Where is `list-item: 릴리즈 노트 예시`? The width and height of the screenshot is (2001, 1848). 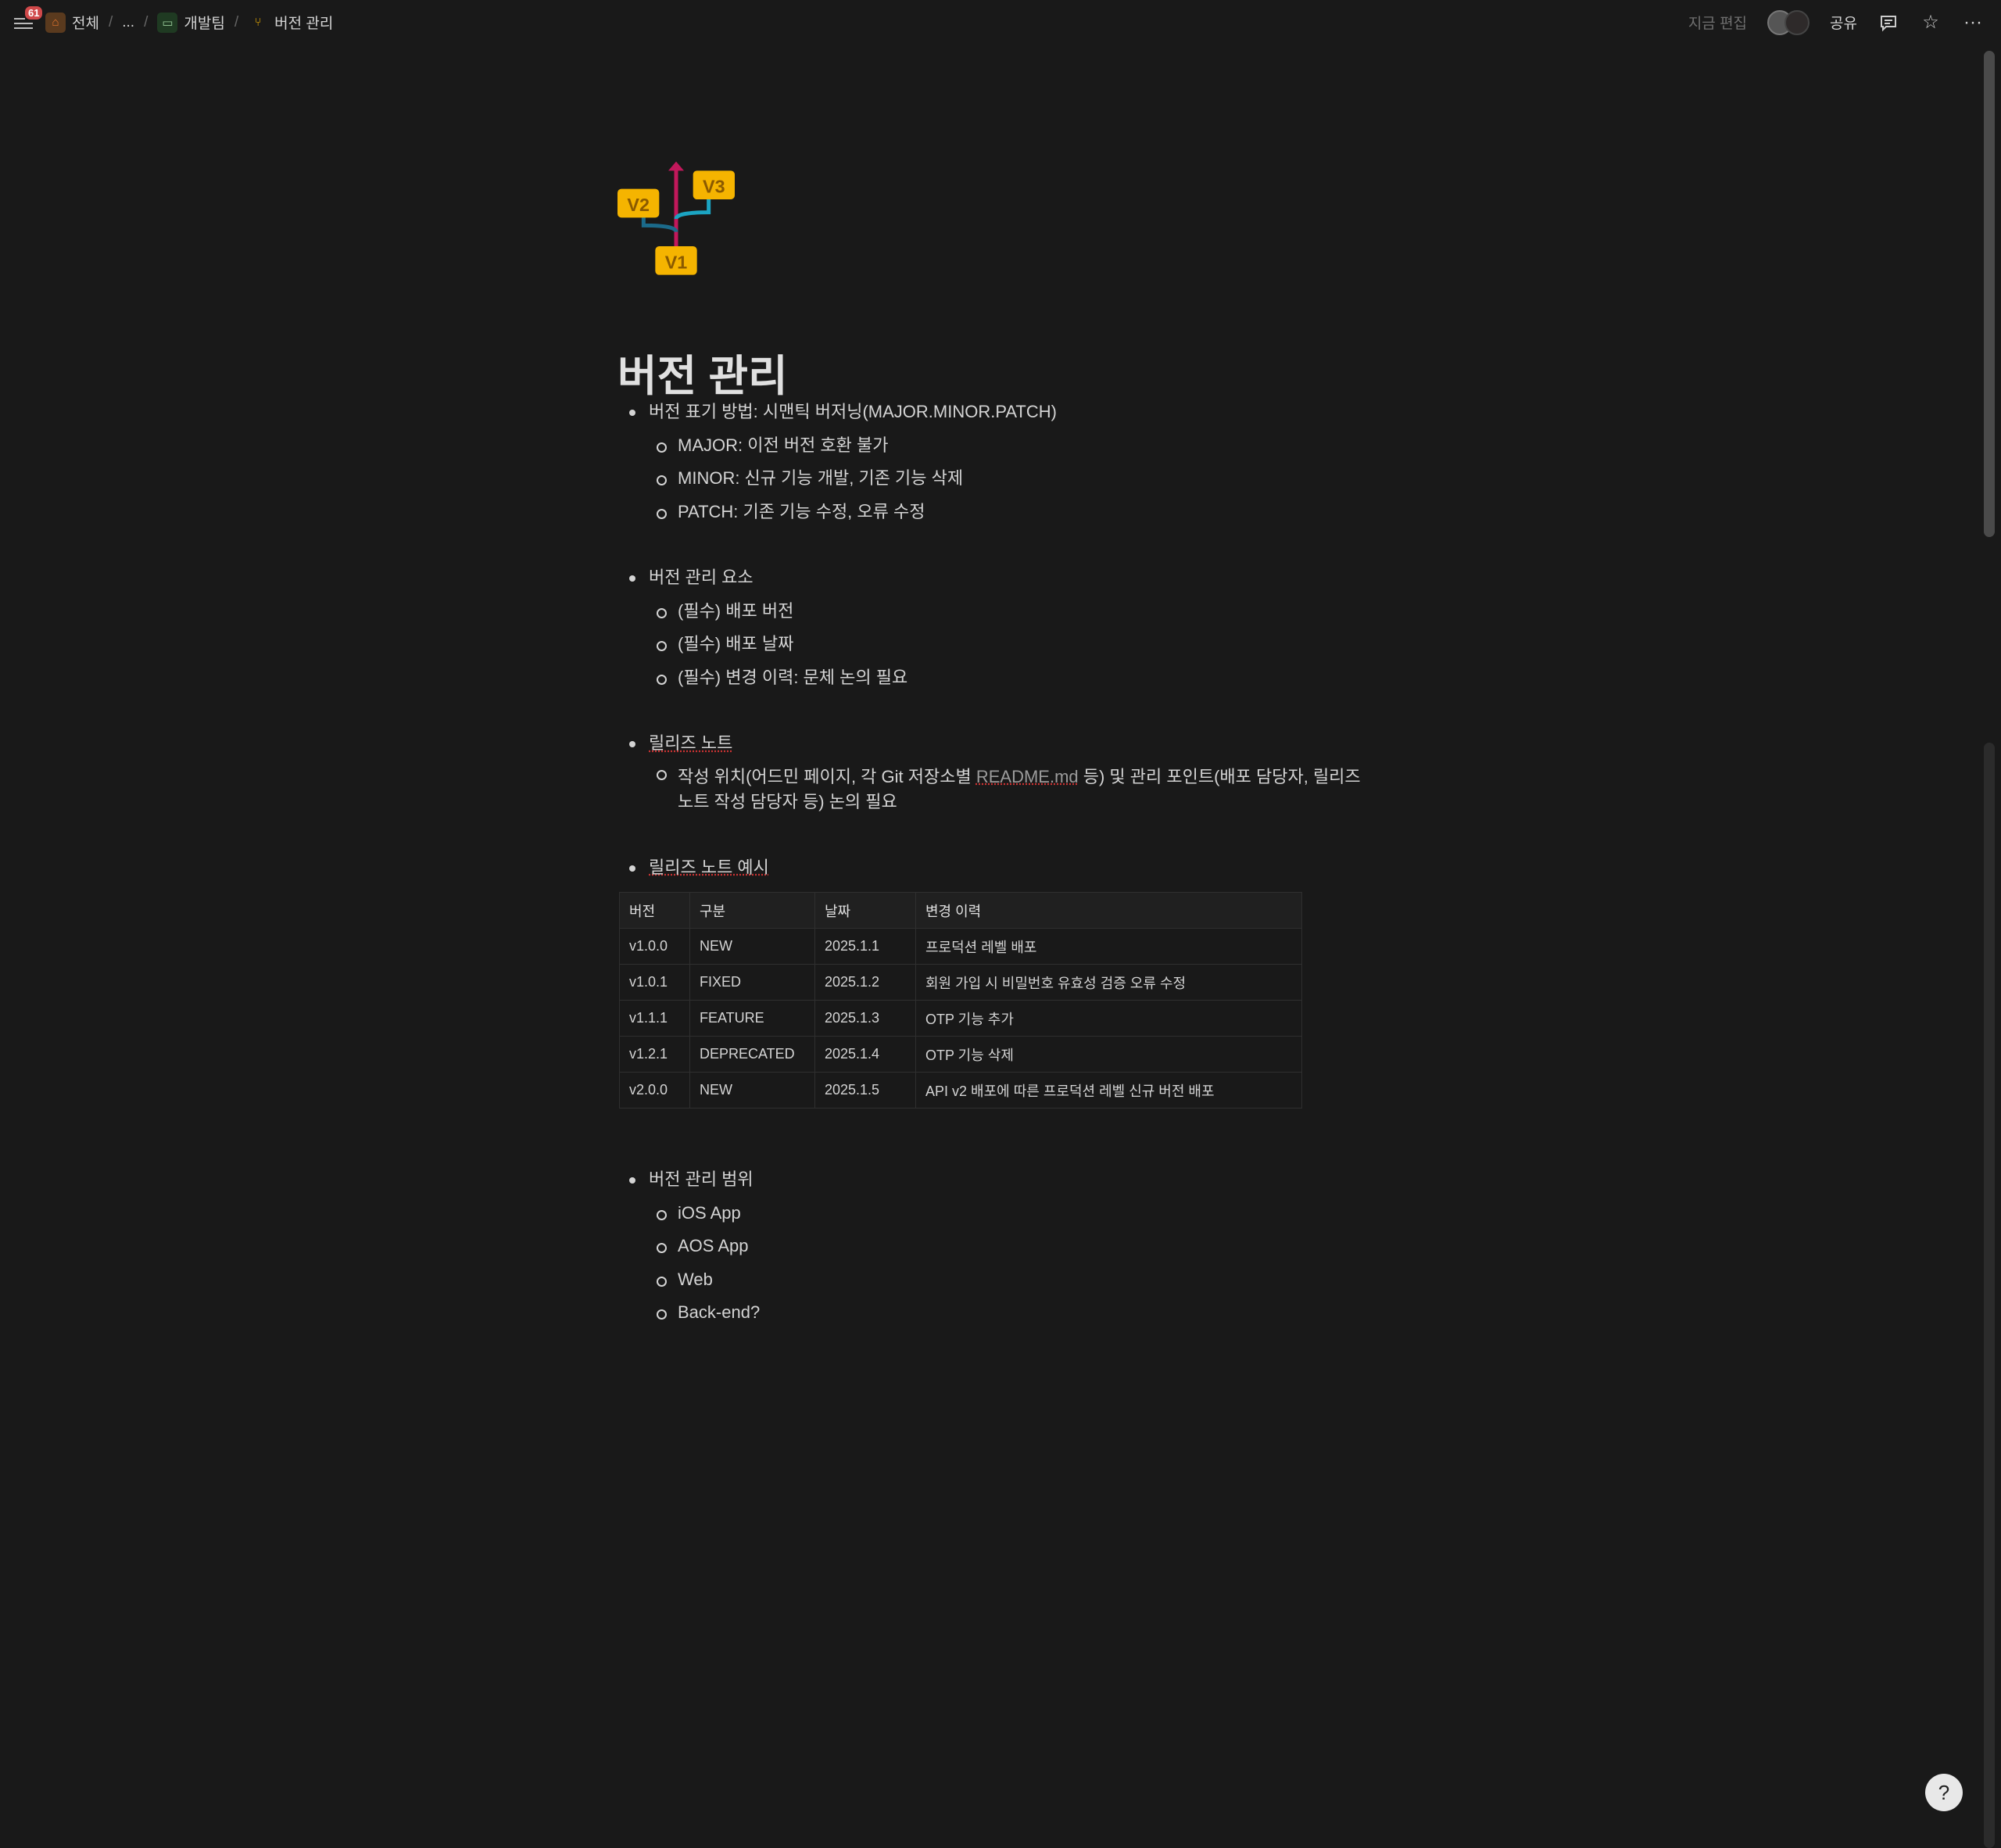 list-item: 릴리즈 노트 예시 is located at coordinates (993, 868).